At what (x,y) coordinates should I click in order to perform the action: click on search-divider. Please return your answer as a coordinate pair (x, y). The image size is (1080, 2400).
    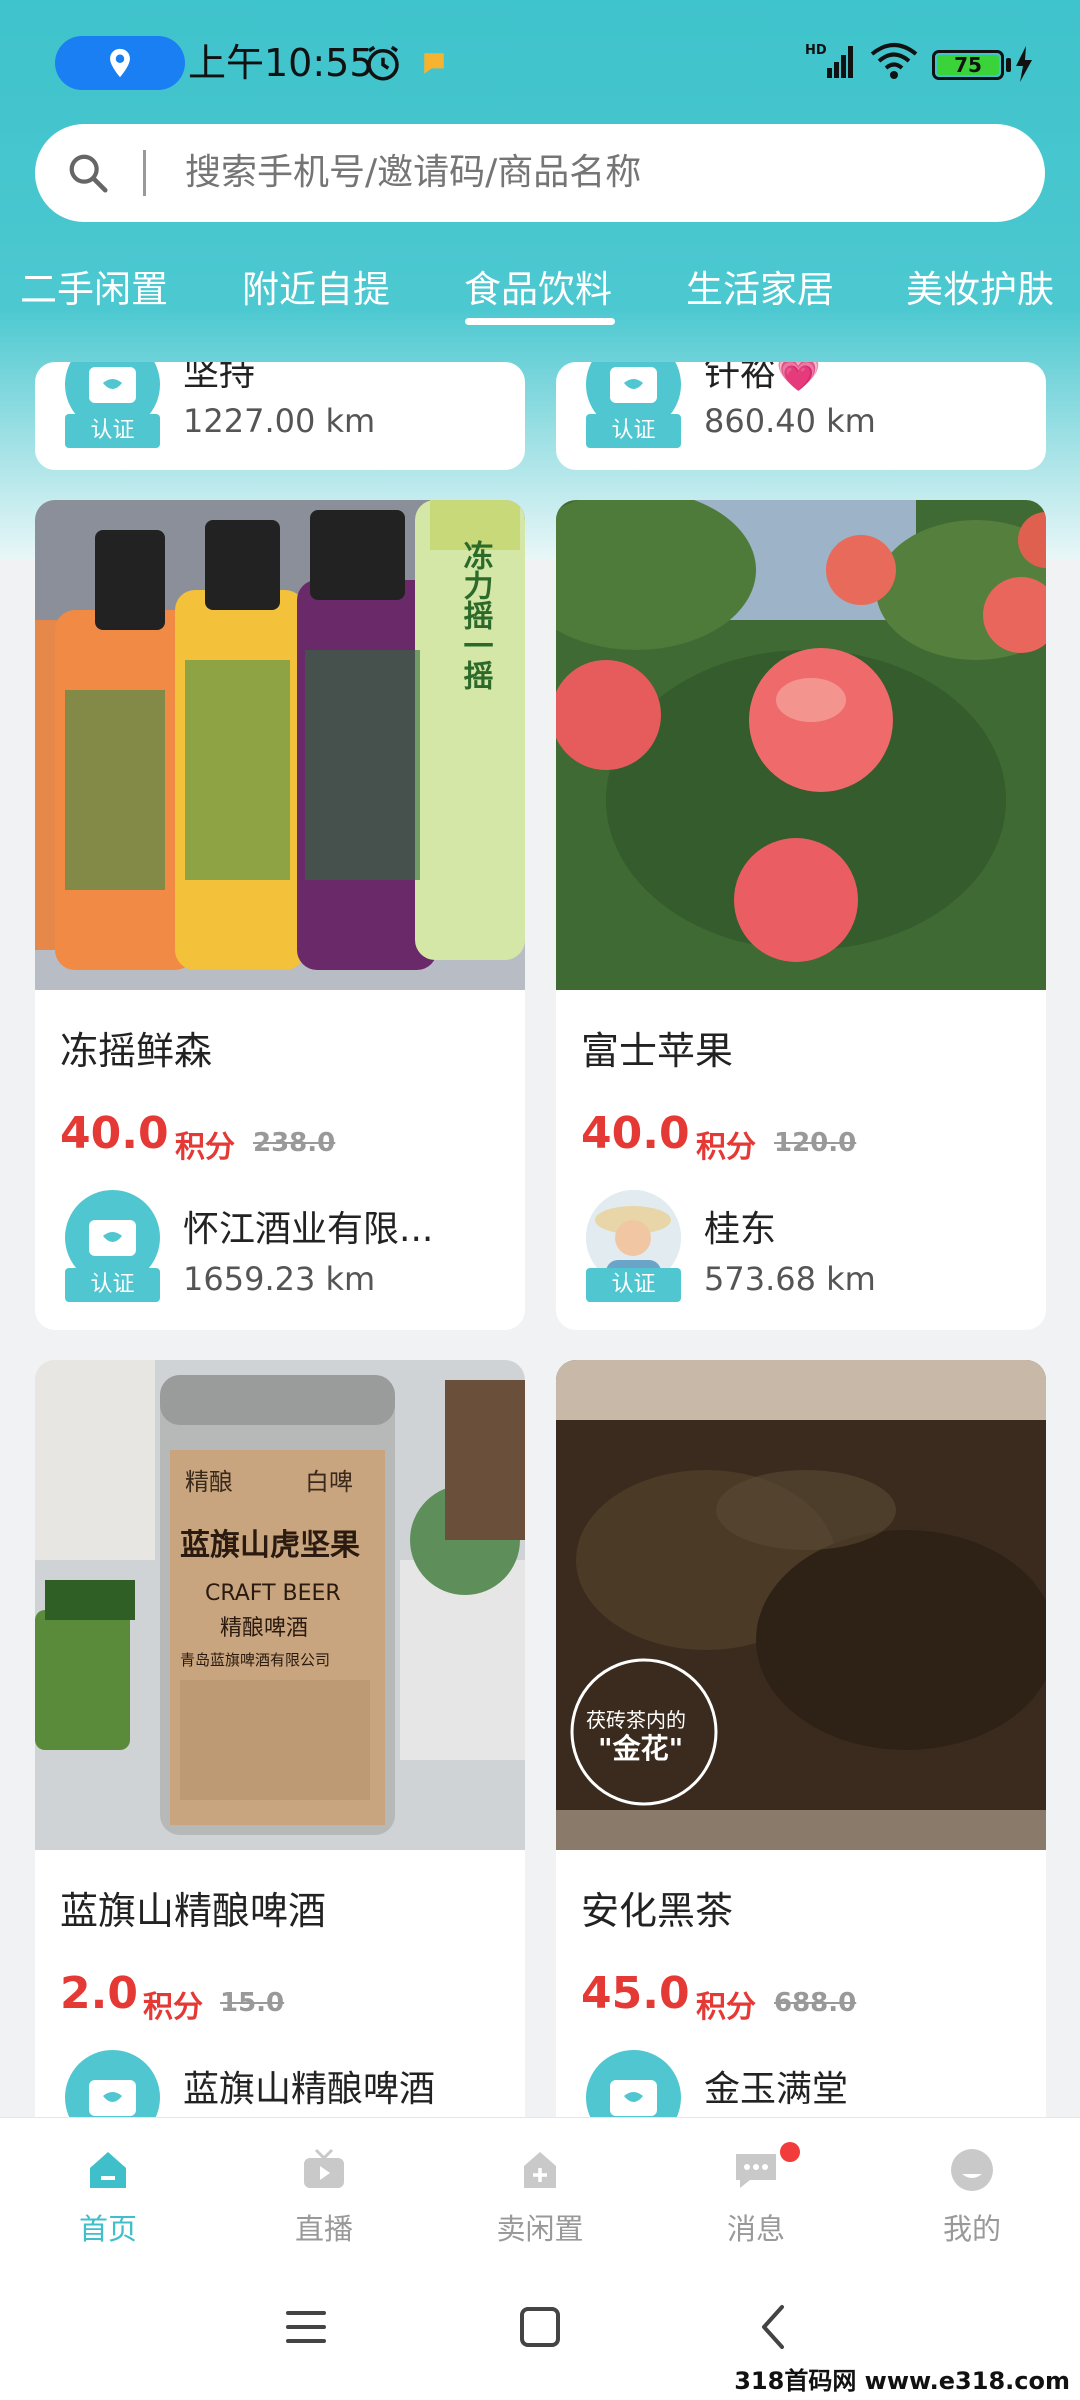
    Looking at the image, I should click on (144, 173).